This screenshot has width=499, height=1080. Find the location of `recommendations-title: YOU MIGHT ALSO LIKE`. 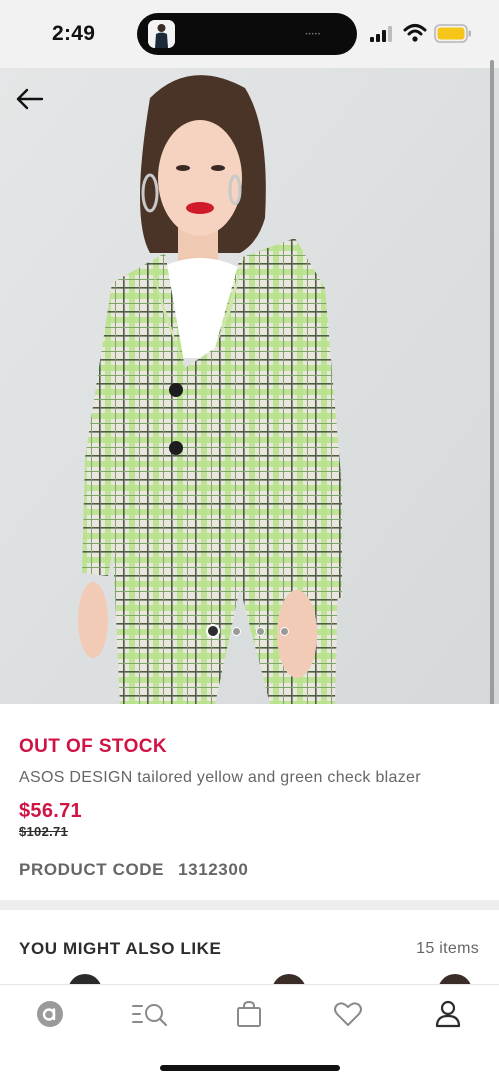

recommendations-title: YOU MIGHT ALSO LIKE is located at coordinates (120, 948).